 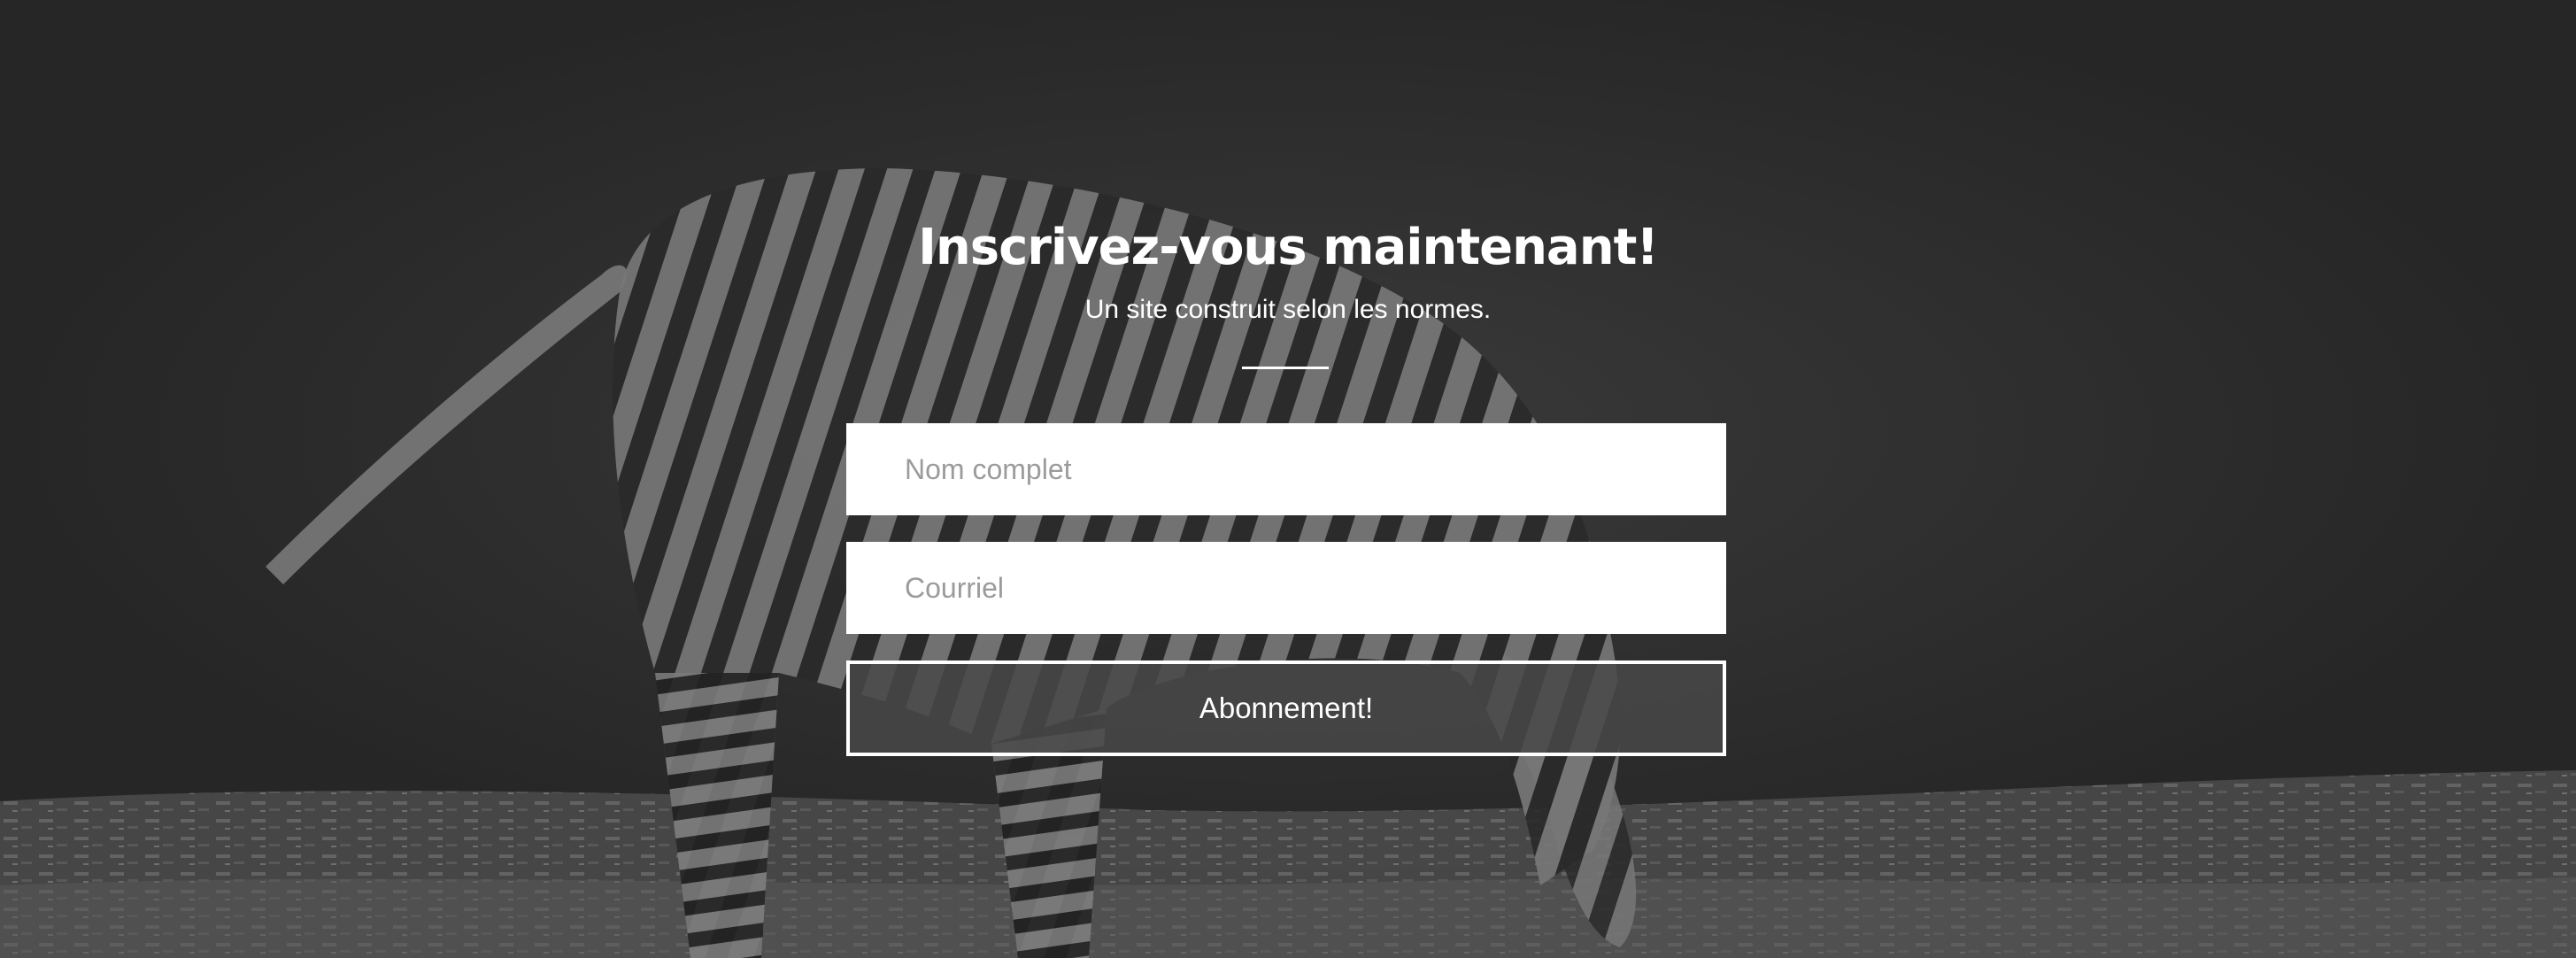 I want to click on page-subtitle: Un site construit selon les normes., so click(x=1288, y=309).